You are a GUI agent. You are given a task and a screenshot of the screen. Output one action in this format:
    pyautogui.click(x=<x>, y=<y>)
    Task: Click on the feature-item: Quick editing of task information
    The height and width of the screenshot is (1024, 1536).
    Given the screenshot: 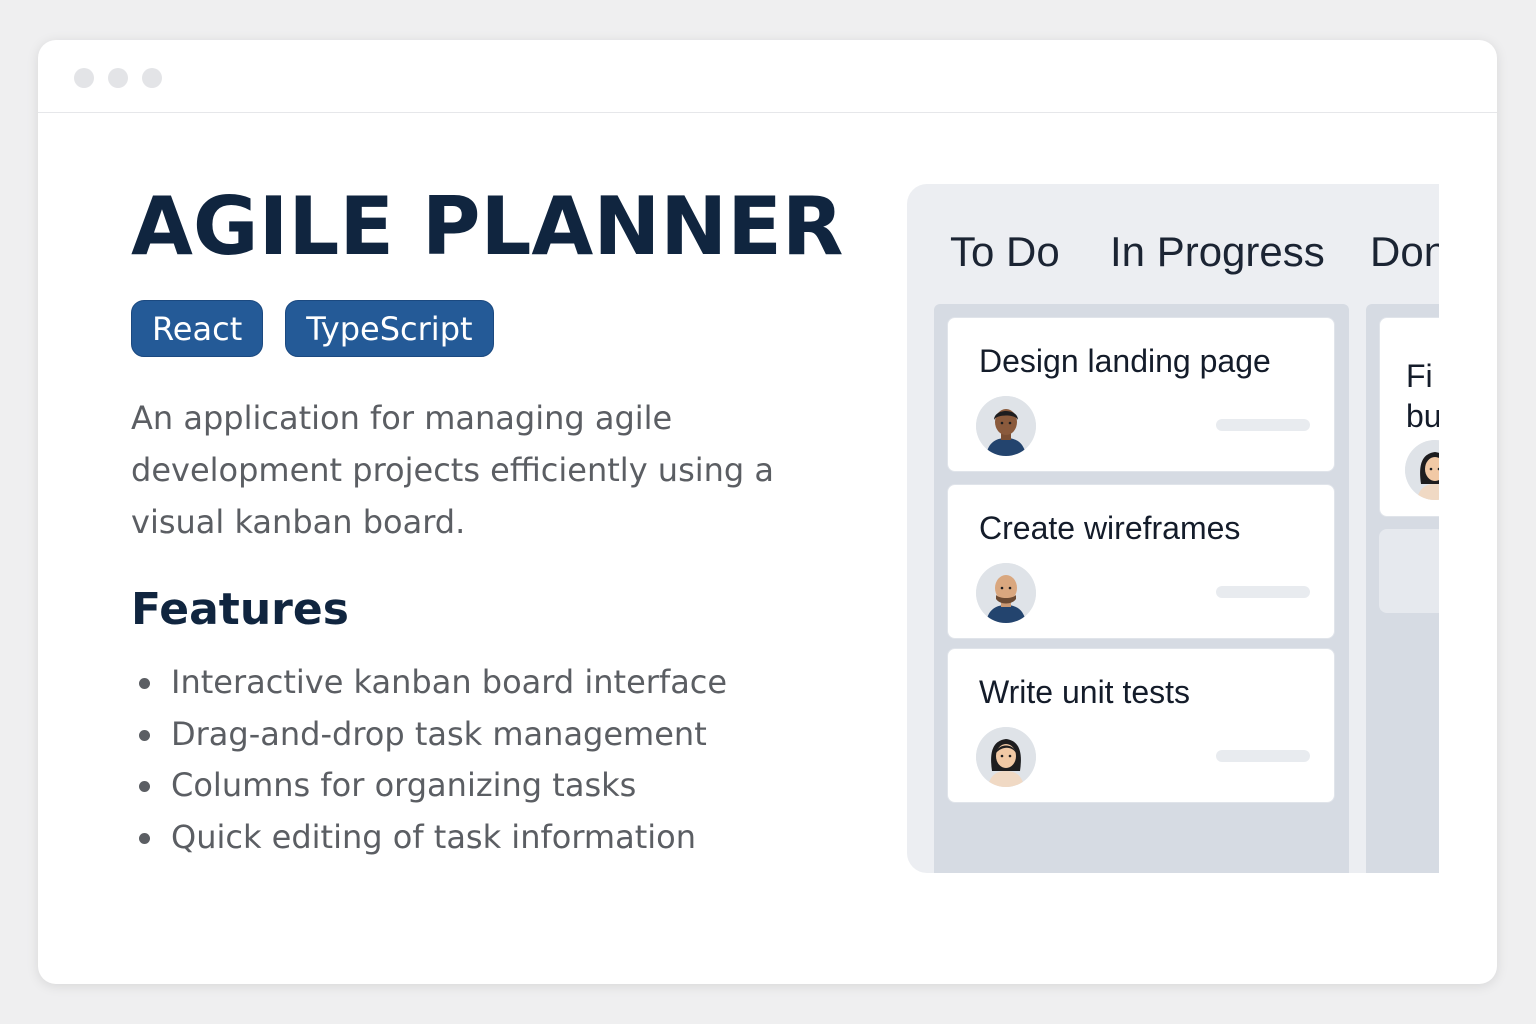 What is the action you would take?
    pyautogui.click(x=429, y=838)
    